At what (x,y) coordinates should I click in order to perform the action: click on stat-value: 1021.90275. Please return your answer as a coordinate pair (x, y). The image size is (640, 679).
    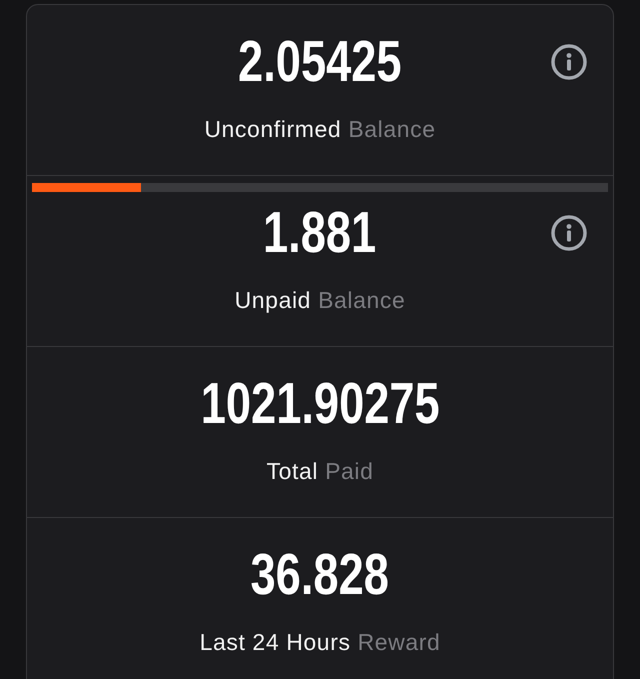
    Looking at the image, I should click on (320, 404).